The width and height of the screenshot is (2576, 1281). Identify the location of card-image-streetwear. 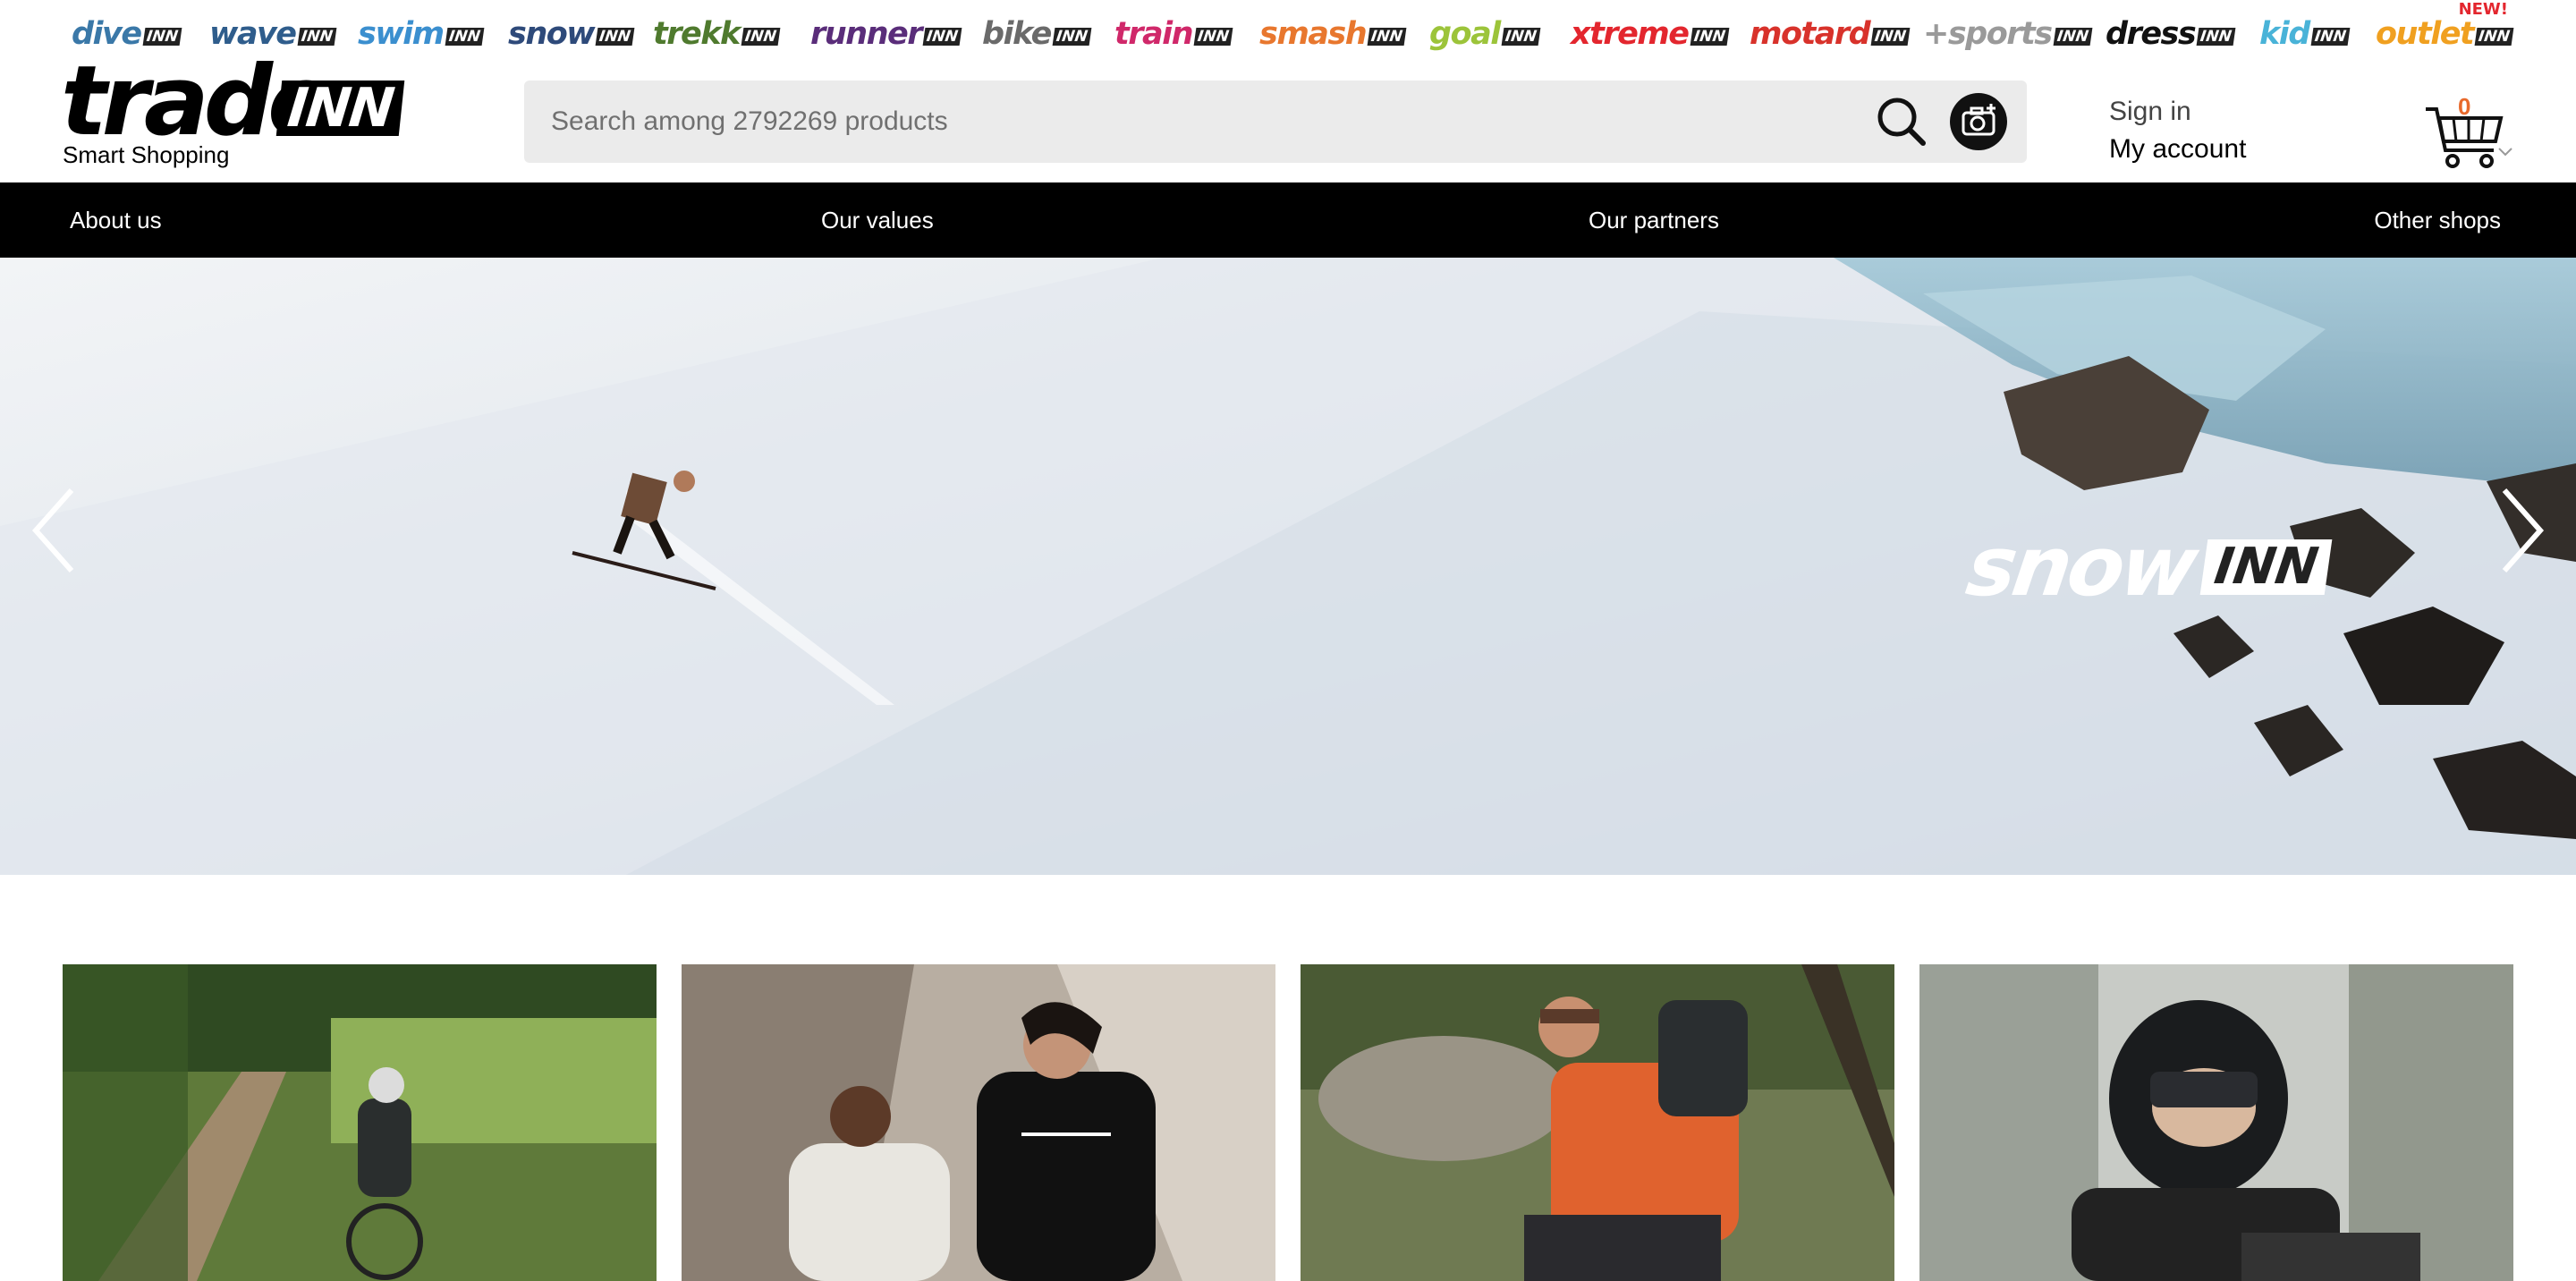
(978, 1122).